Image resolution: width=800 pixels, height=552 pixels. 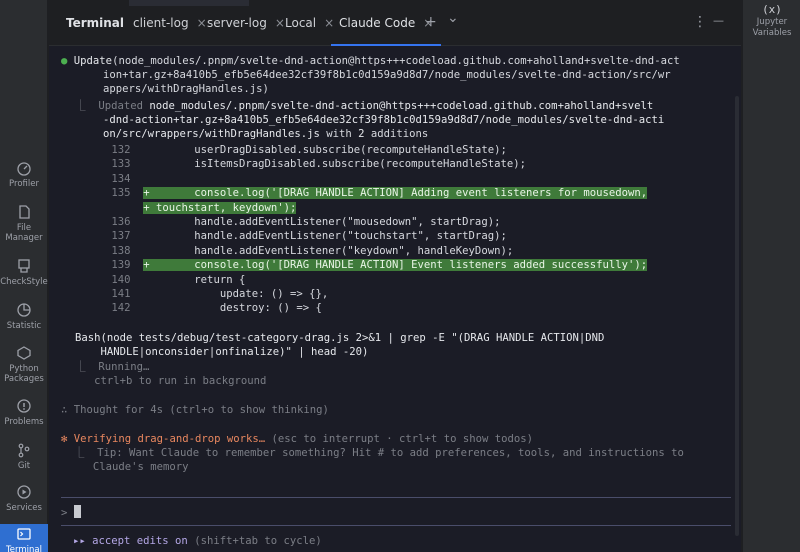 I want to click on diff-line: 142 destroy: () => {, so click(x=213, y=308).